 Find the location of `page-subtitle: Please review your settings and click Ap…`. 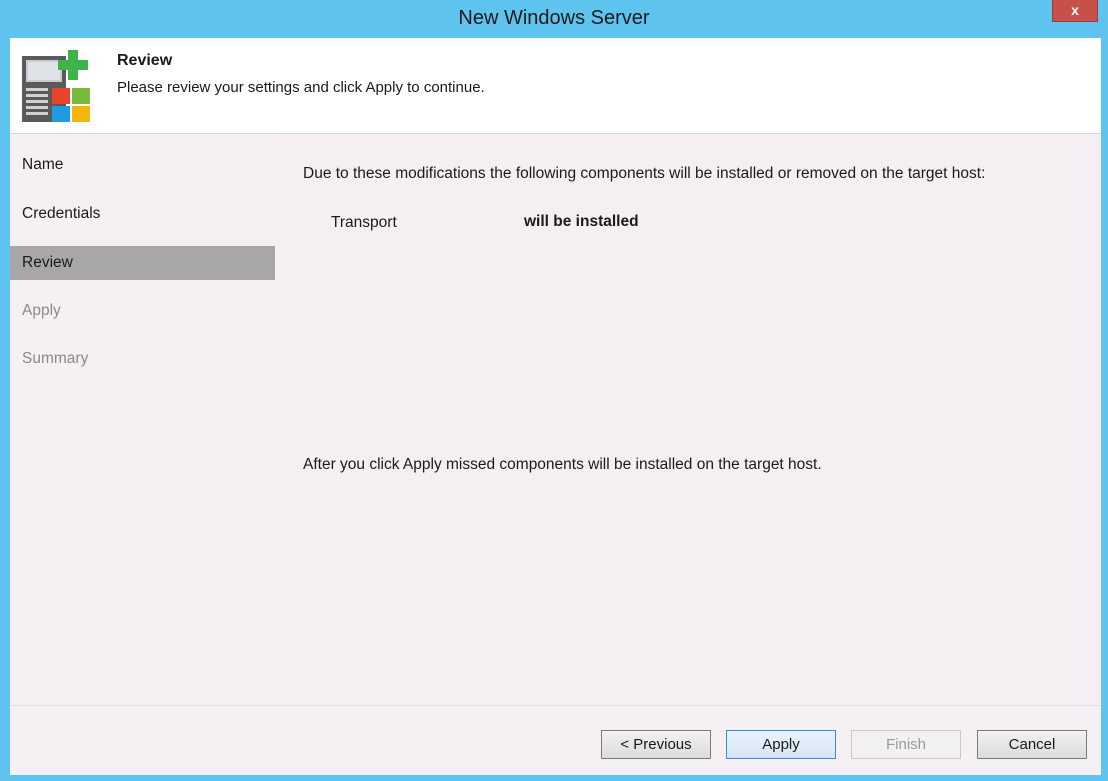

page-subtitle: Please review your settings and click Ap… is located at coordinates (301, 87).